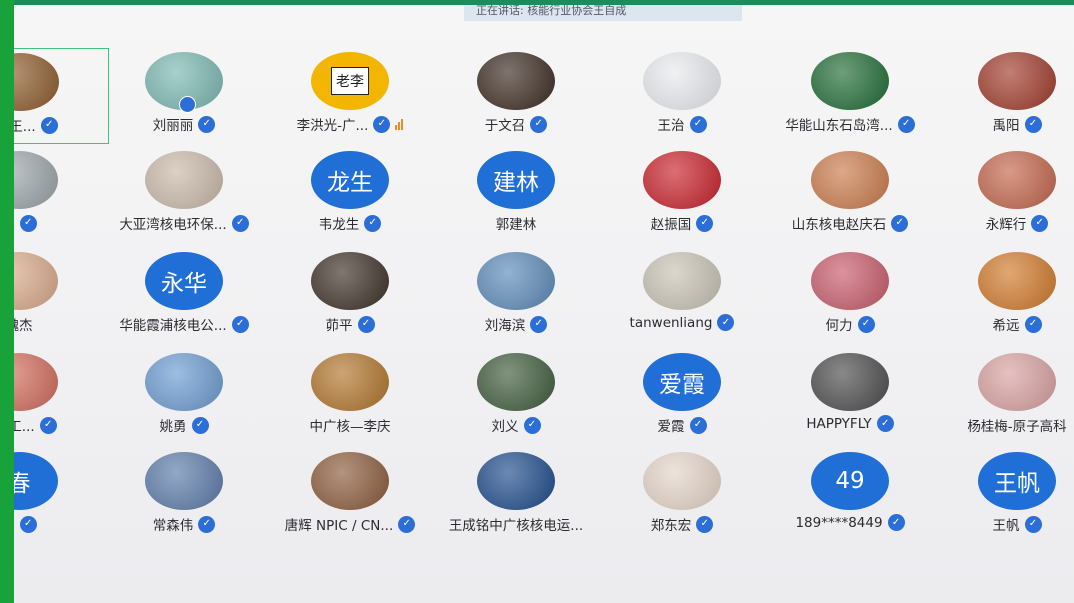 Image resolution: width=1074 pixels, height=603 pixels. What do you see at coordinates (14, 524) in the screenshot?
I see `participant-name: 春` at bounding box center [14, 524].